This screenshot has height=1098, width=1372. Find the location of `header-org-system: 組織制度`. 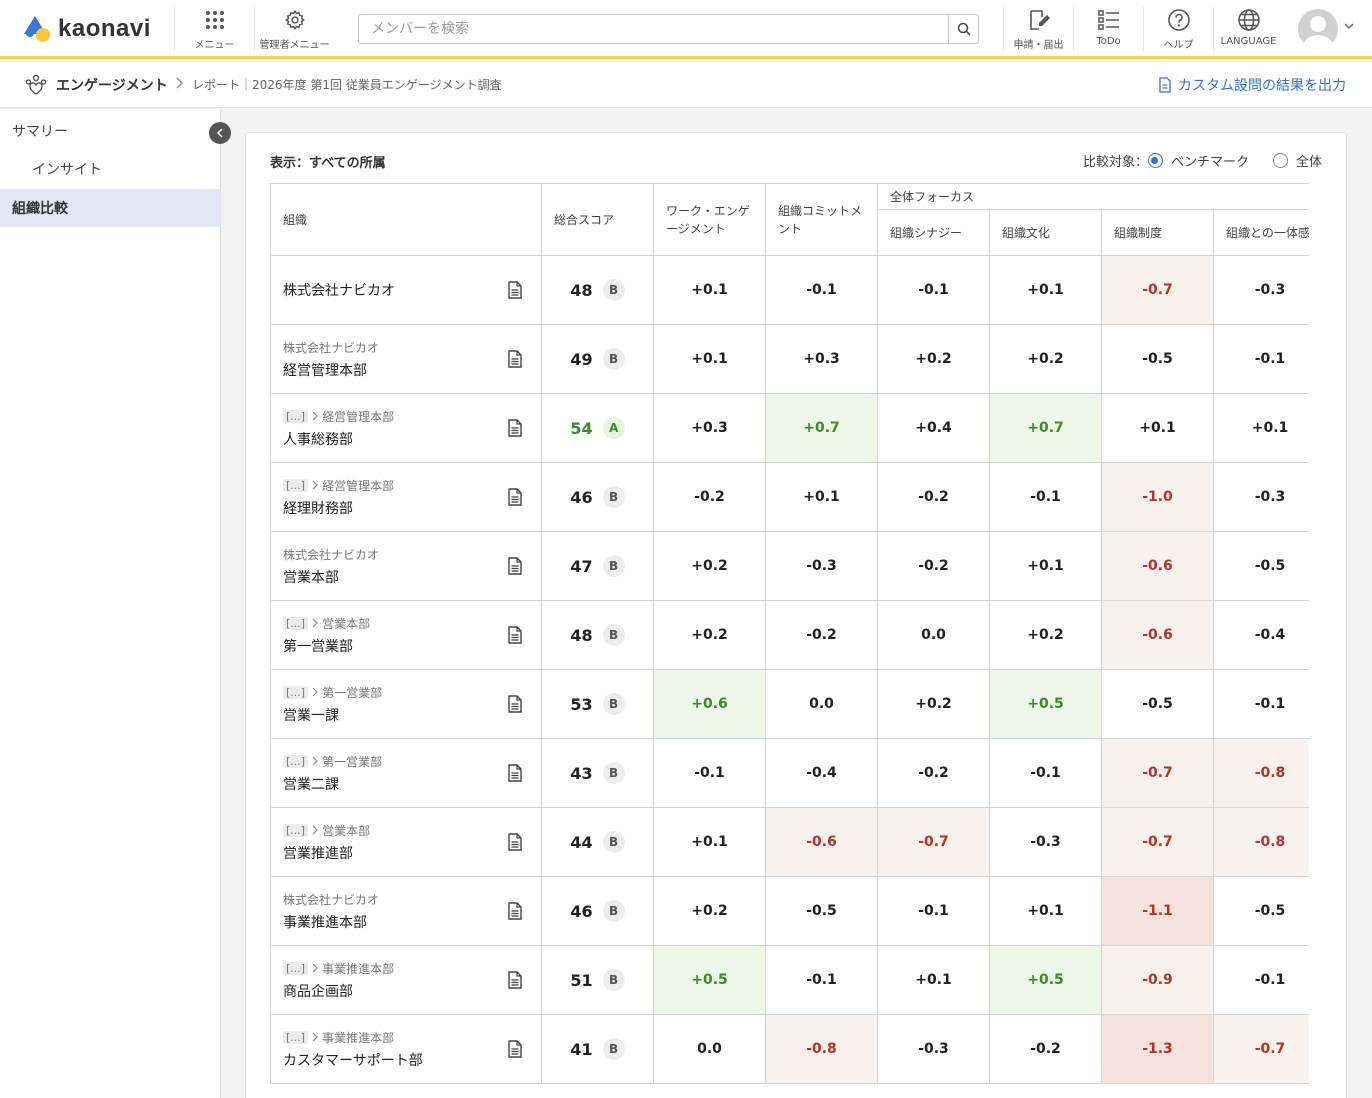

header-org-system: 組織制度 is located at coordinates (1157, 232).